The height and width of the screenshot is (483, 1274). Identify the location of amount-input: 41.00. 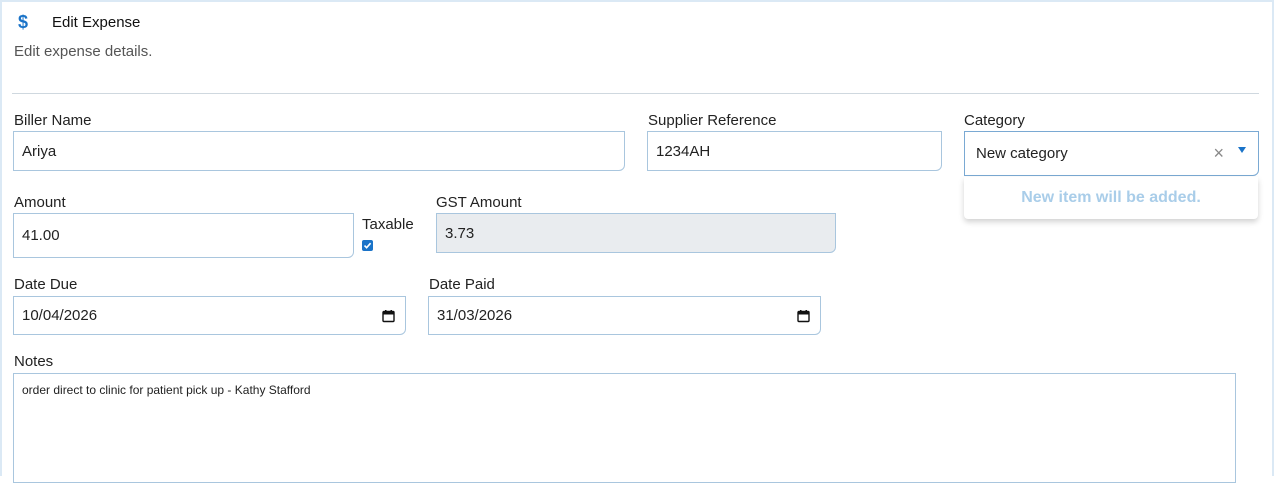
(183, 235).